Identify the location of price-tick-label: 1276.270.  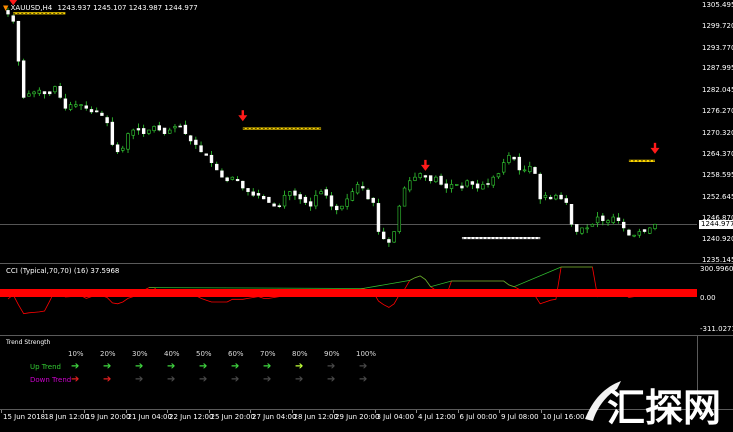
(717, 111).